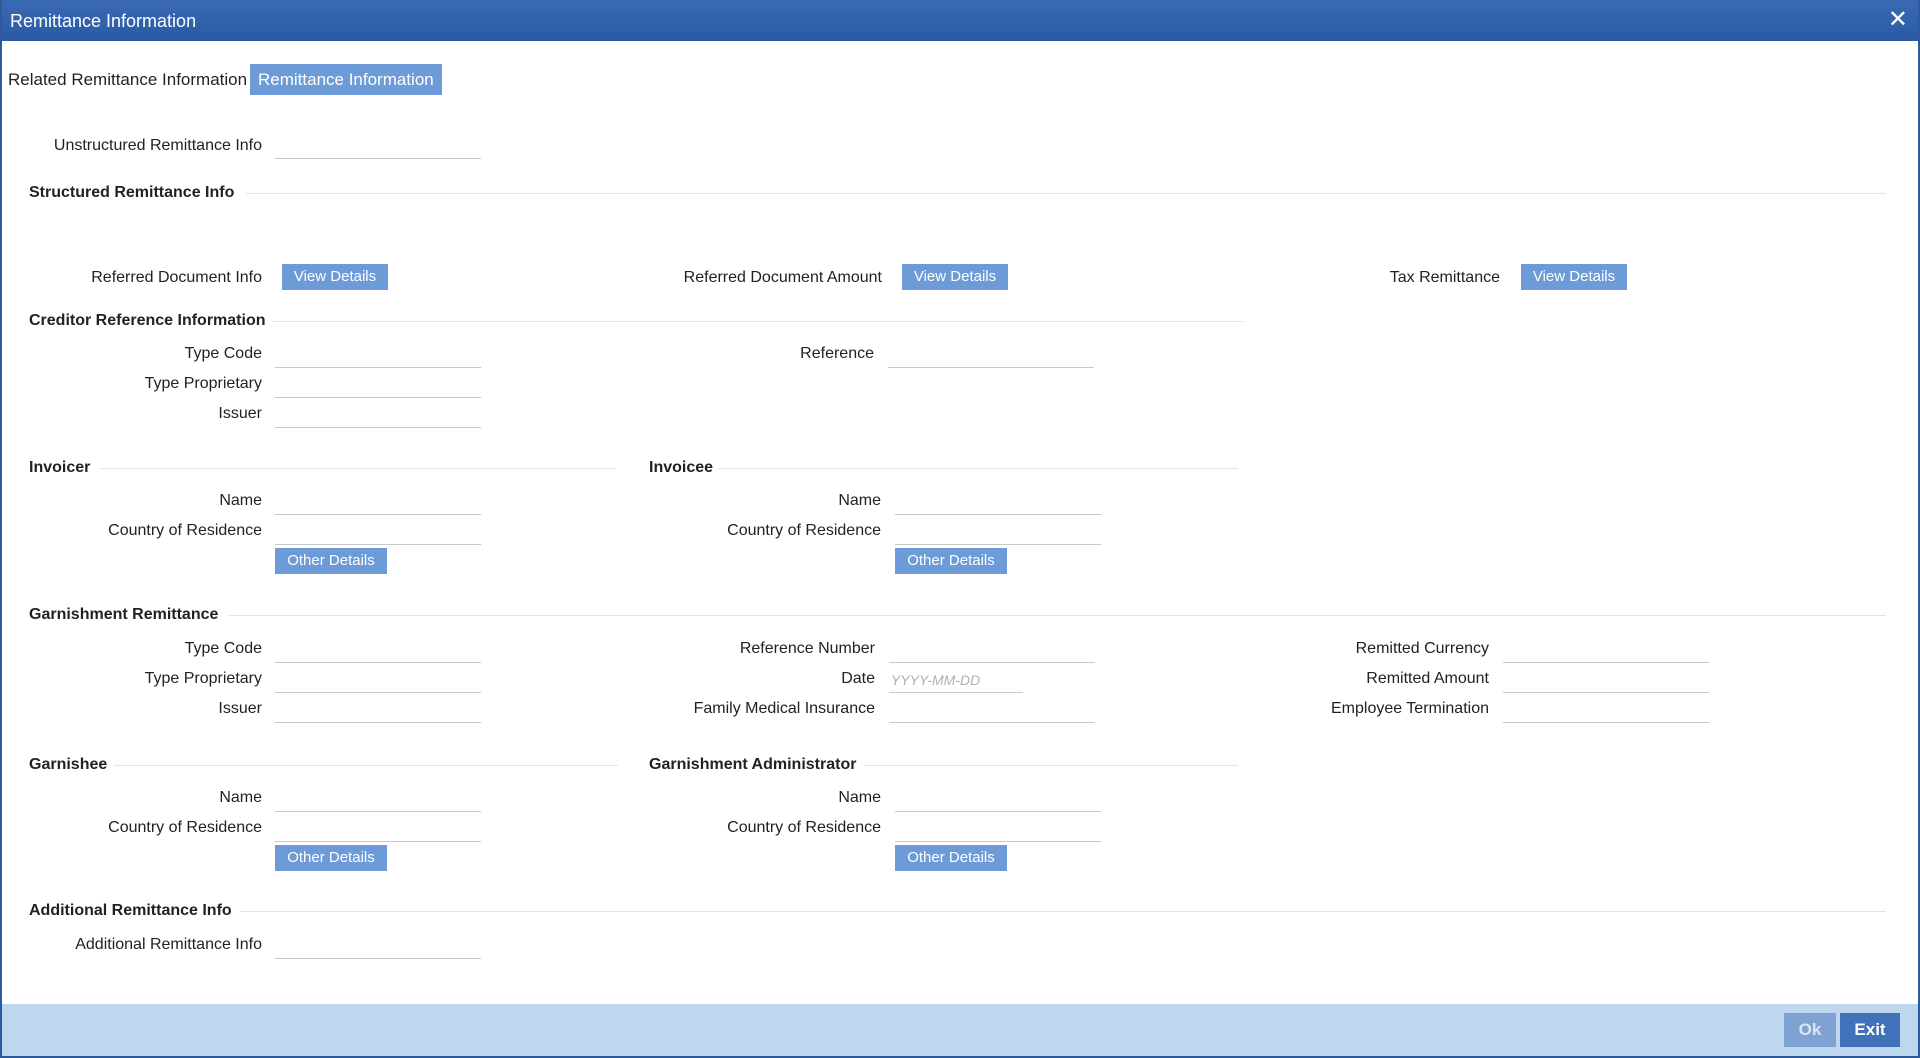 The image size is (1920, 1058). Describe the element at coordinates (378, 946) in the screenshot. I see `additional-remittance-info-field` at that location.